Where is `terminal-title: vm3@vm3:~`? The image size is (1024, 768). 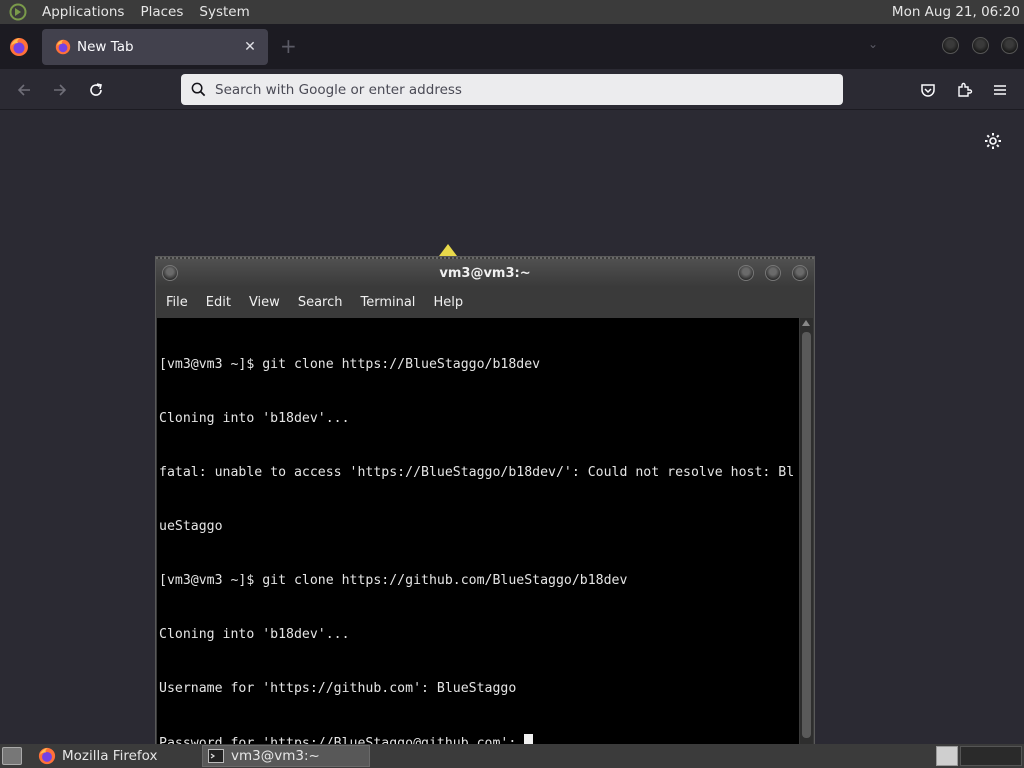
terminal-title: vm3@vm3:~ is located at coordinates (485, 273).